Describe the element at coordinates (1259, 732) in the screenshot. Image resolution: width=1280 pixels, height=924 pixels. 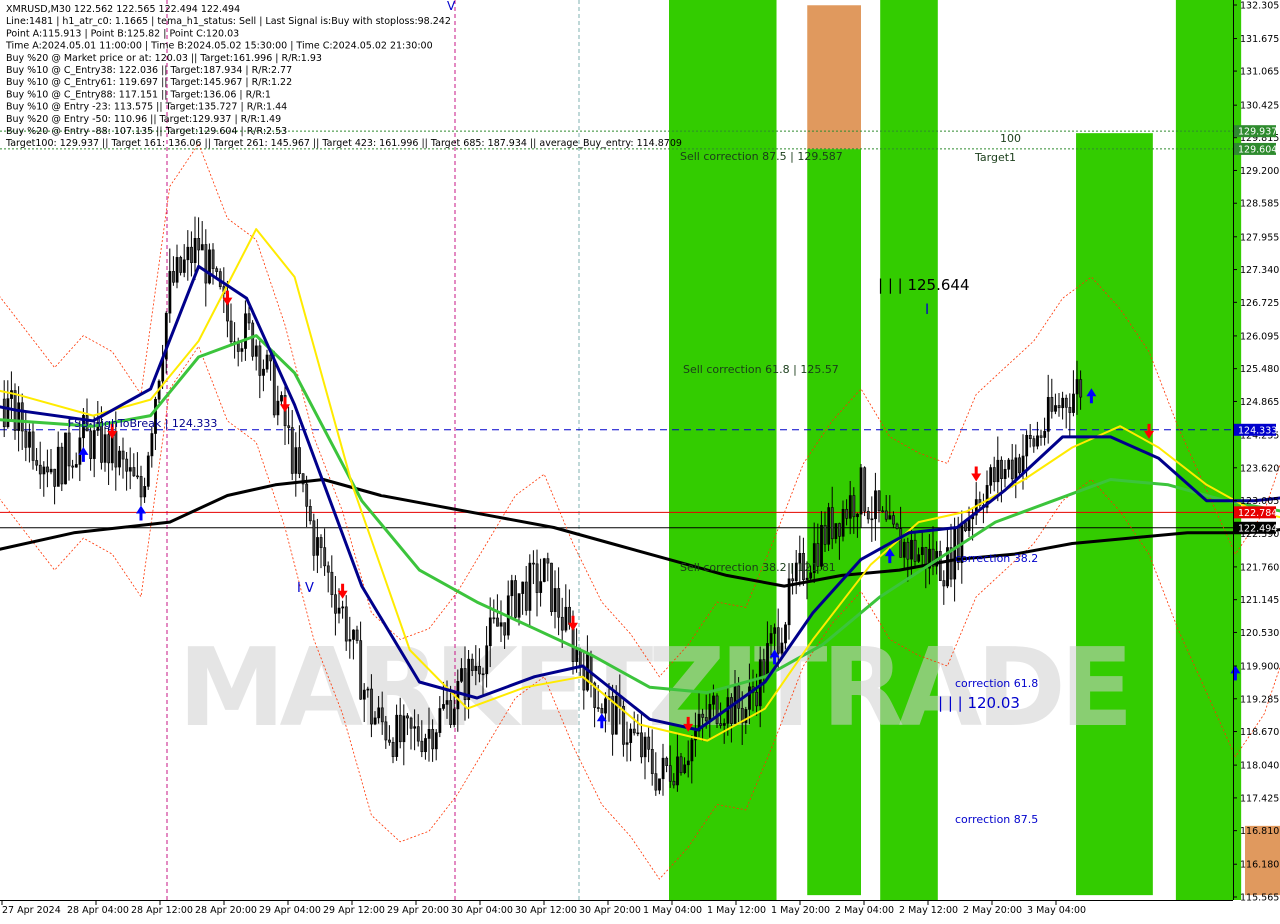
I see `y-tick-label: 118.670` at that location.